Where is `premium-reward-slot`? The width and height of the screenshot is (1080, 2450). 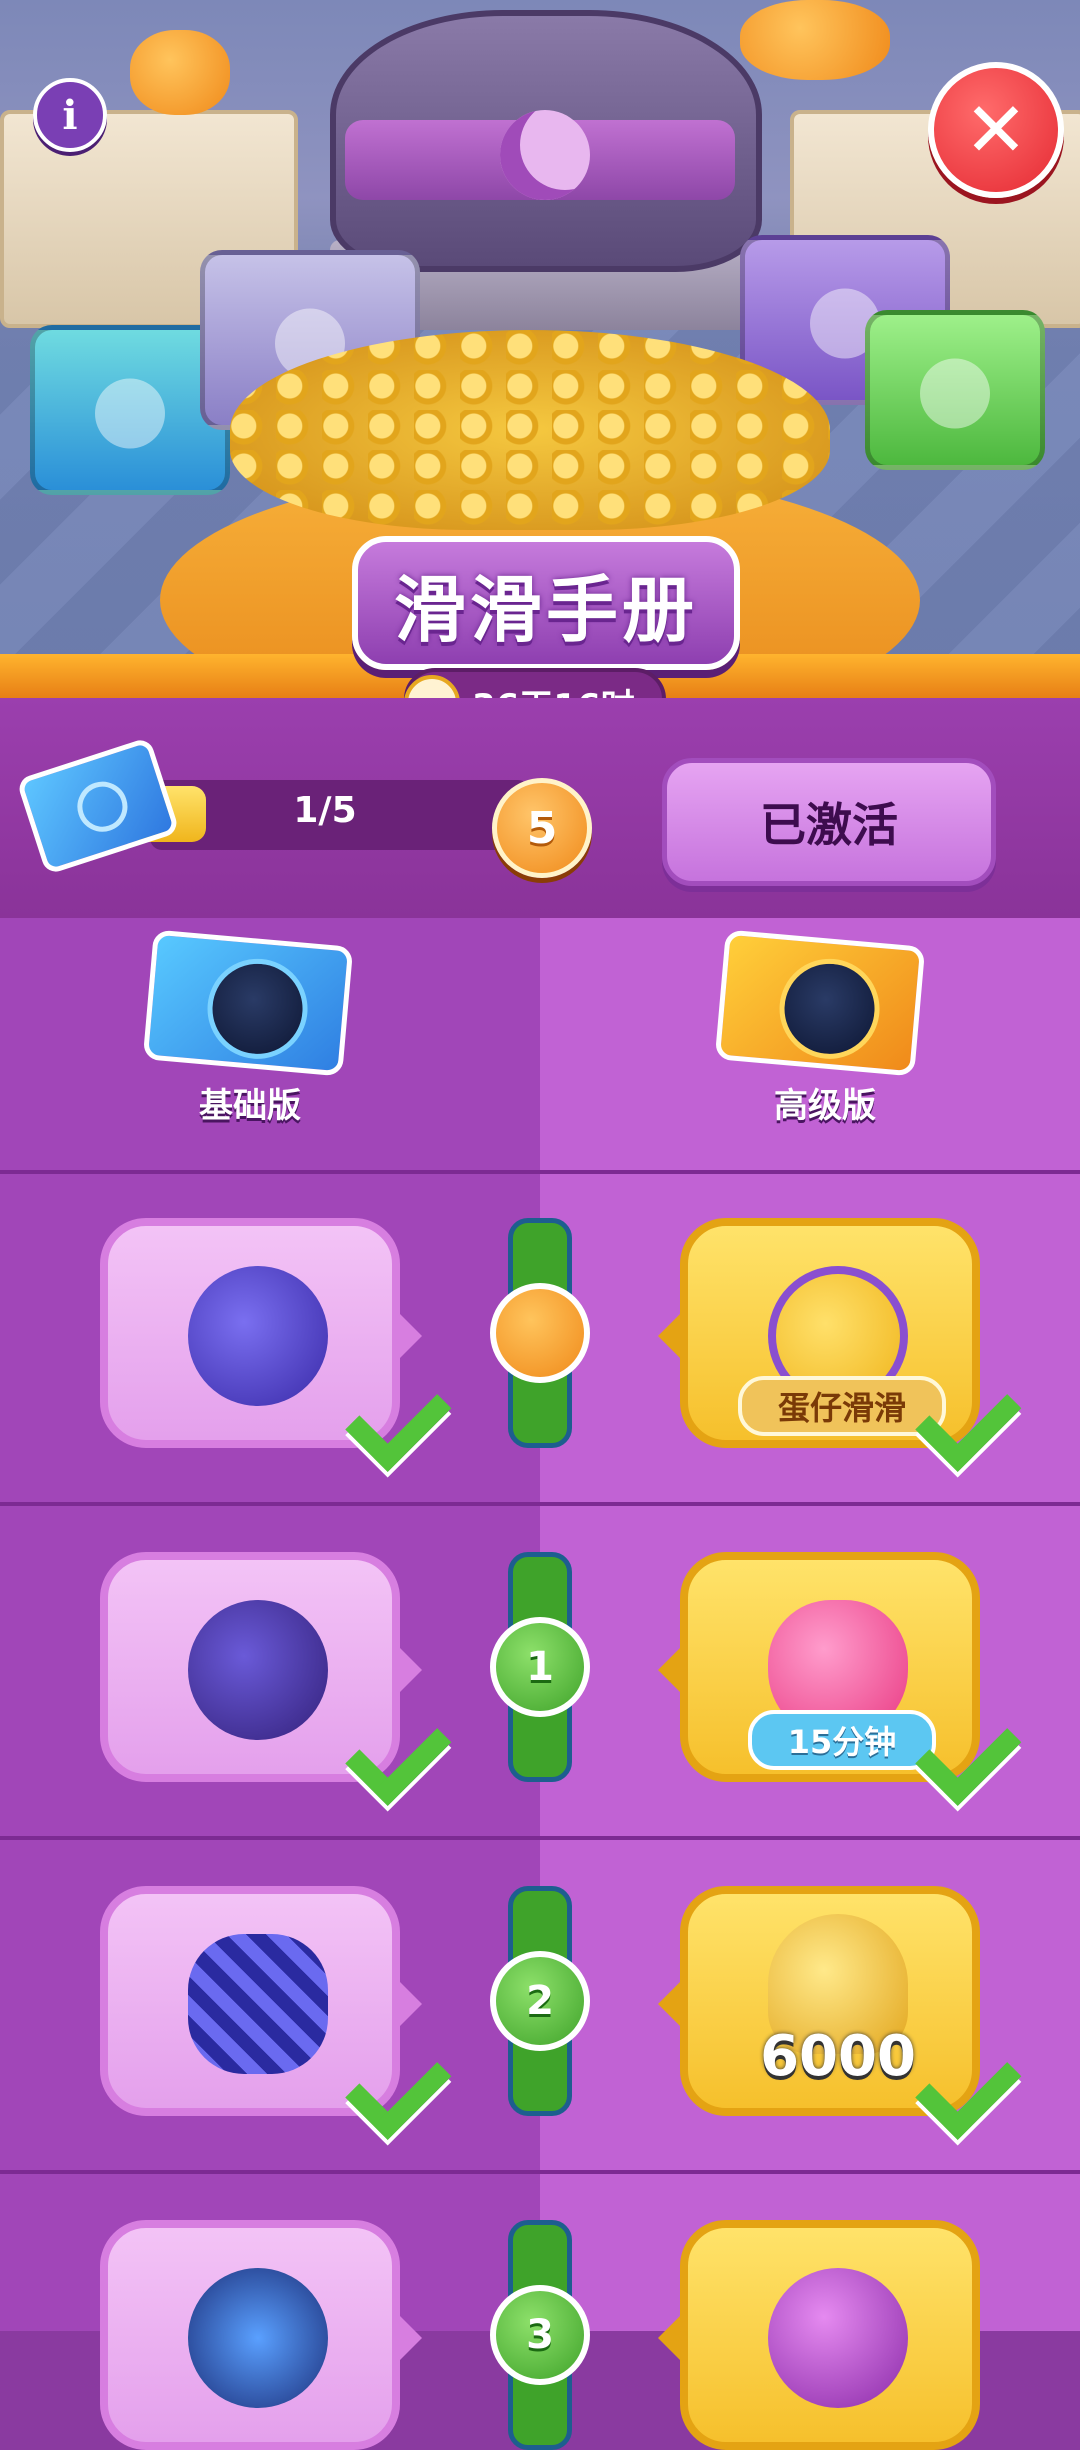
premium-reward-slot is located at coordinates (819, 2335).